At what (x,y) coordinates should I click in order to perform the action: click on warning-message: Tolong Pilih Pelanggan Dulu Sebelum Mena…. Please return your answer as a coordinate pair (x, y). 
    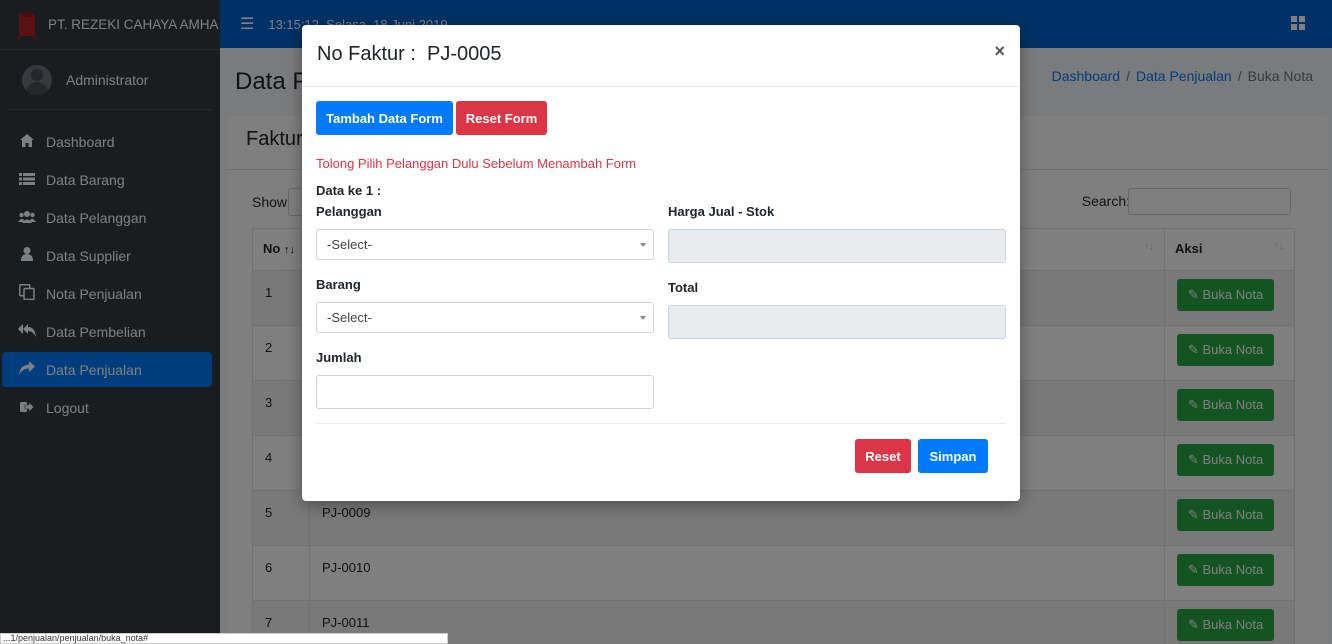
    Looking at the image, I should click on (476, 163).